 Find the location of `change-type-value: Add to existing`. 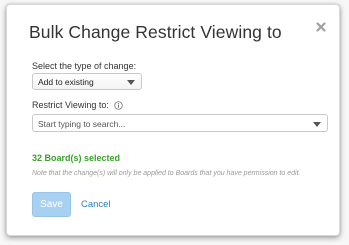

change-type-value: Add to existing is located at coordinates (66, 82).